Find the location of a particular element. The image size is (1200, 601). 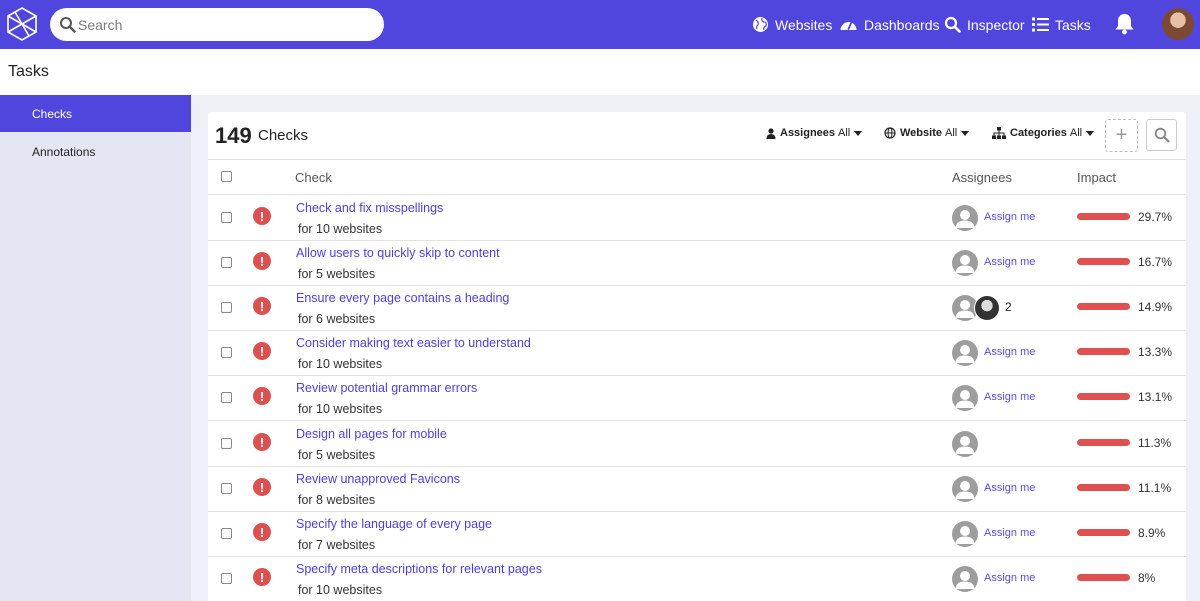

check-website-count: for 7 websites is located at coordinates (337, 545).